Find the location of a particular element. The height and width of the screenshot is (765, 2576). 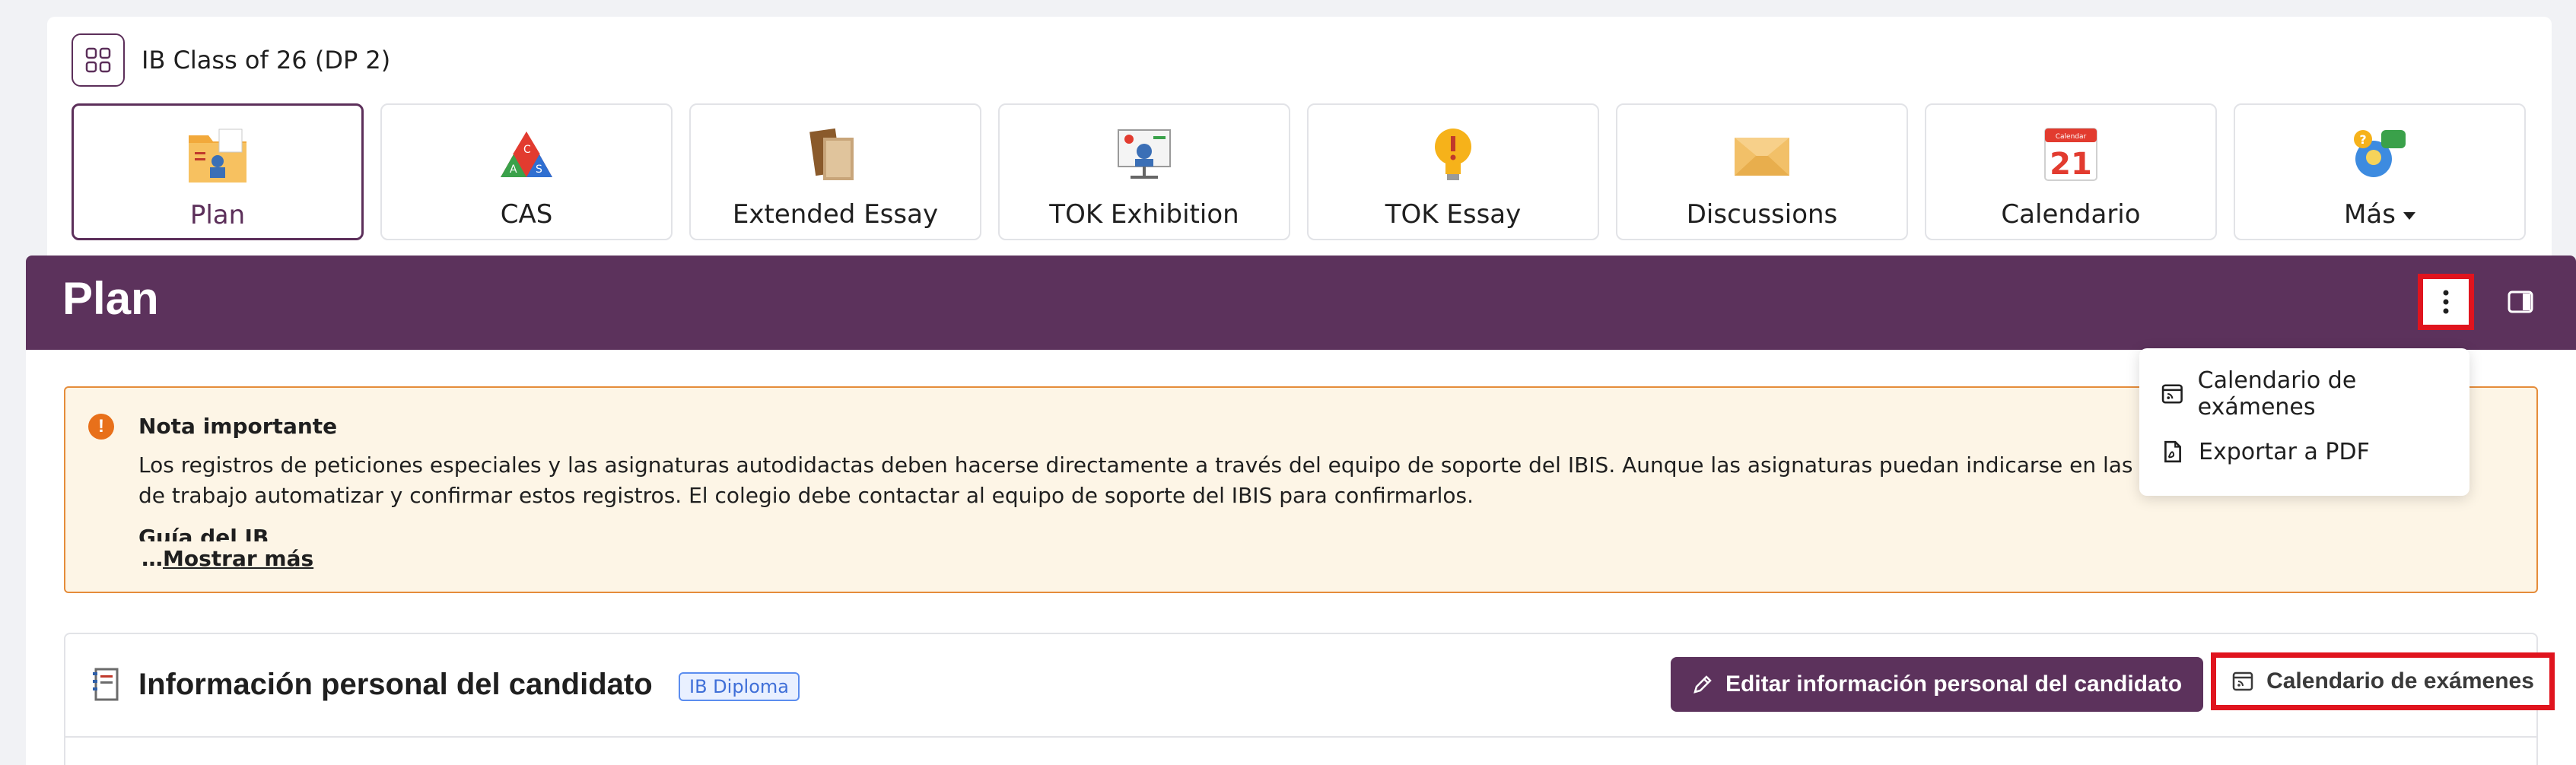

apps-grid-icon is located at coordinates (98, 60).